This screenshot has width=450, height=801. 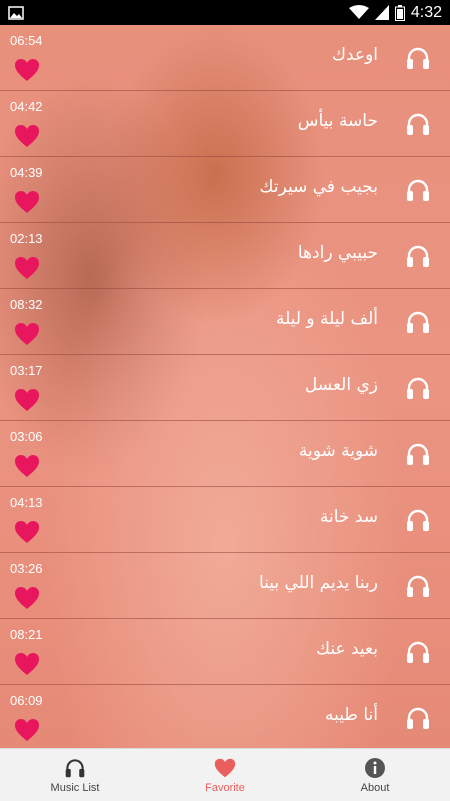 What do you see at coordinates (225, 58) in the screenshot?
I see `song-row: 06:54 اوعدك` at bounding box center [225, 58].